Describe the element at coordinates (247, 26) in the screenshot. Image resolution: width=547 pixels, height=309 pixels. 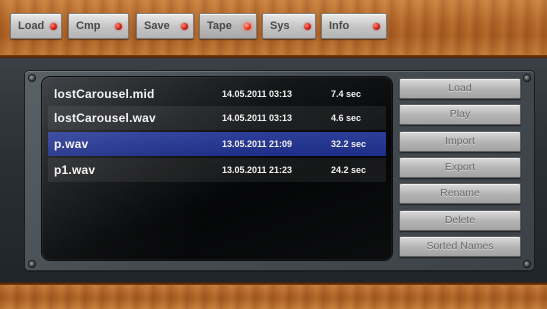
I see `tab-tape-led-icon` at that location.